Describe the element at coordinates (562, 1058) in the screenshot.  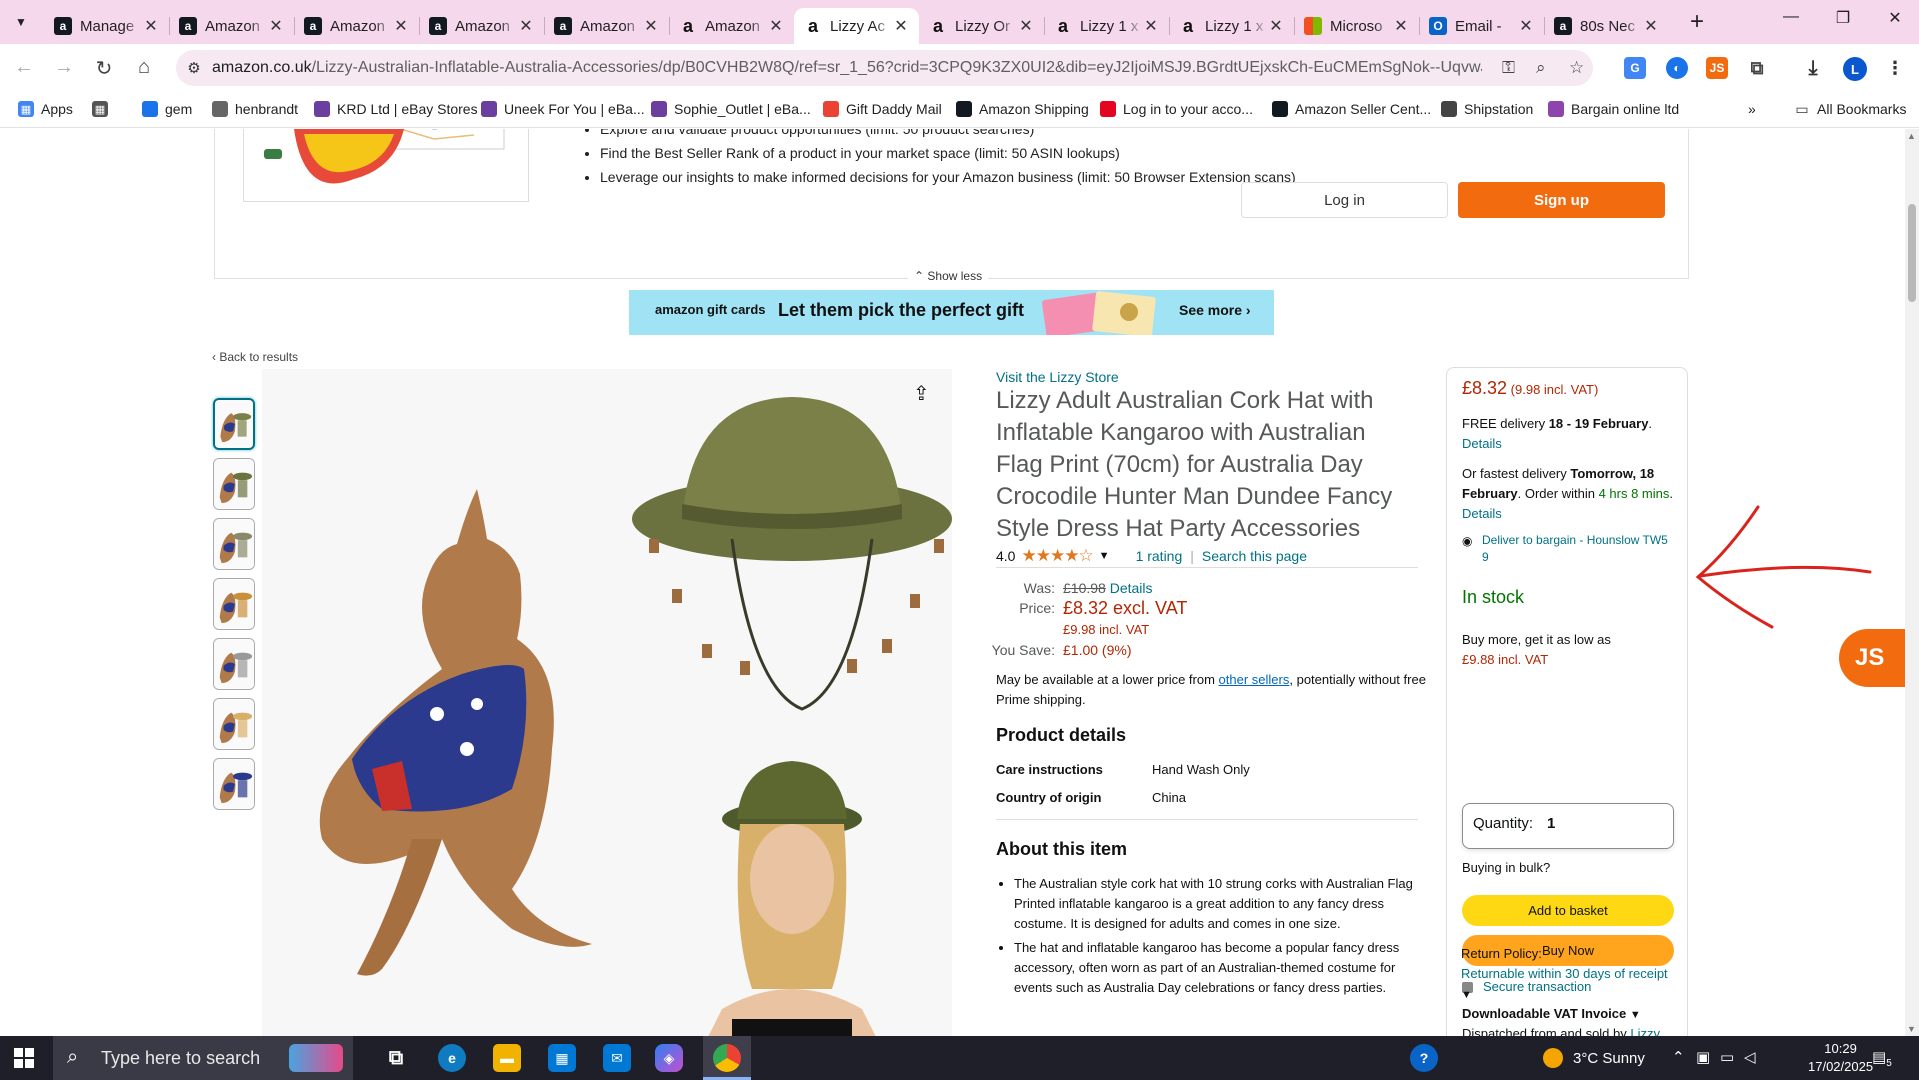
I see `store-icon: ▦` at that location.